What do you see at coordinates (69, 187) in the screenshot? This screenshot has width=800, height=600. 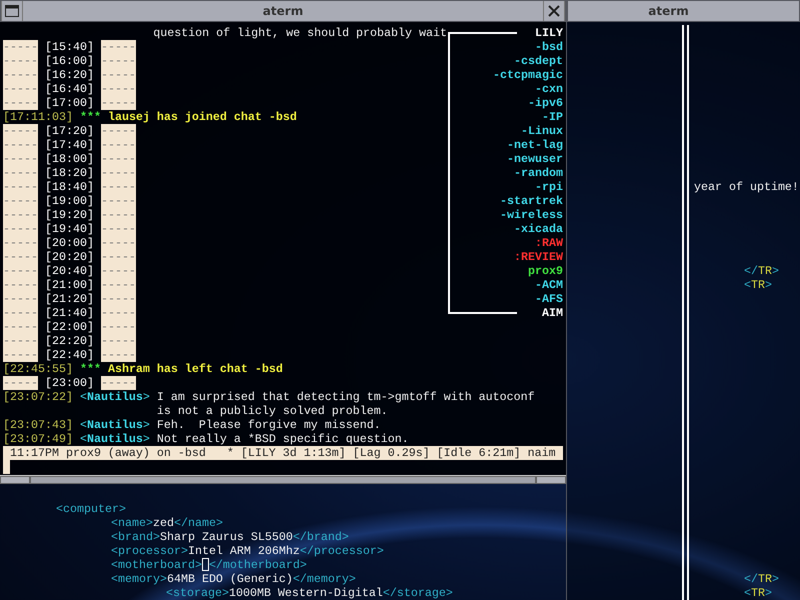 I see `hour-marker: [18:40]` at bounding box center [69, 187].